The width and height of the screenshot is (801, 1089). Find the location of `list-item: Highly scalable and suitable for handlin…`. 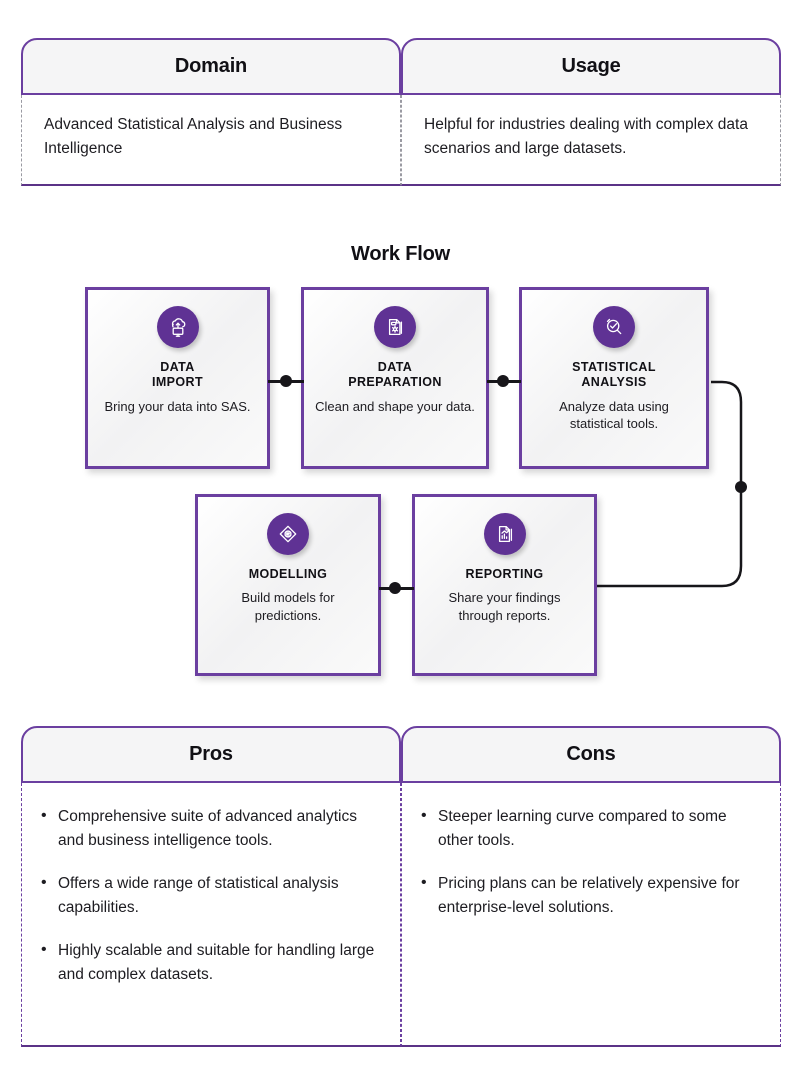

list-item: Highly scalable and suitable for handlin… is located at coordinates (209, 962).